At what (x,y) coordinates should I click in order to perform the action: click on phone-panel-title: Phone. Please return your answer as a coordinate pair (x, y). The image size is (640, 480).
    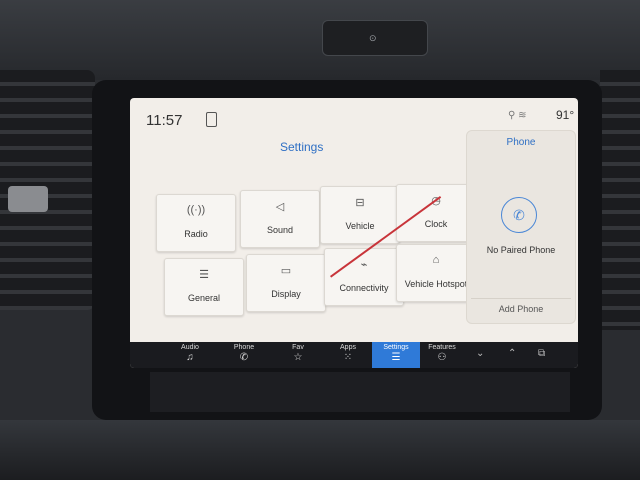
    Looking at the image, I should click on (521, 142).